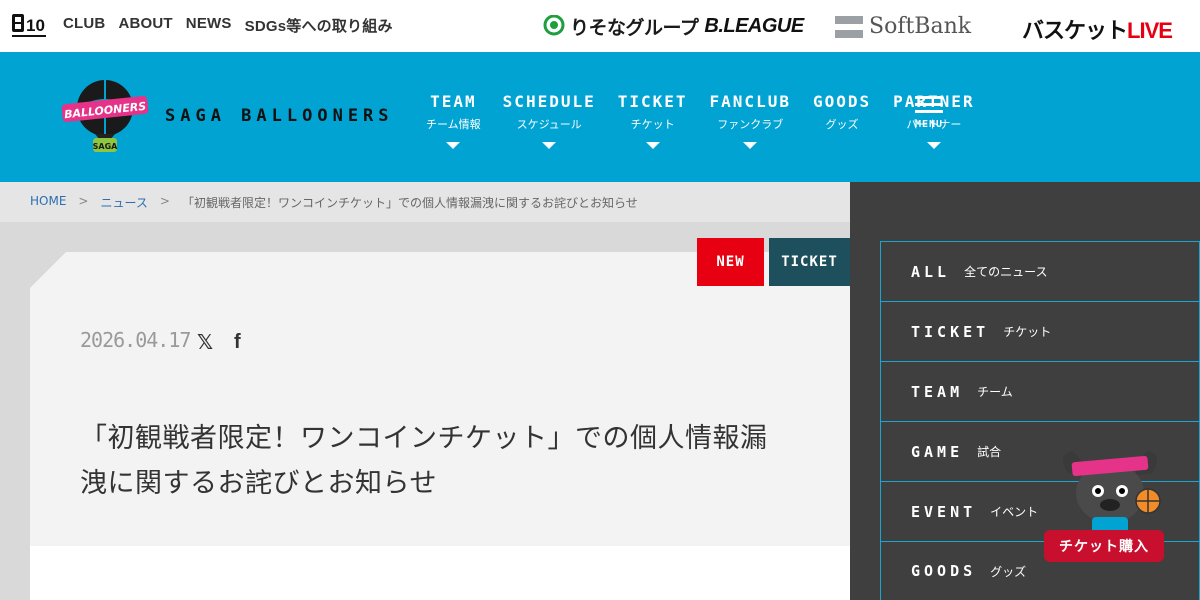  What do you see at coordinates (842, 124) in the screenshot?
I see `nav-label-ja: グッズ` at bounding box center [842, 124].